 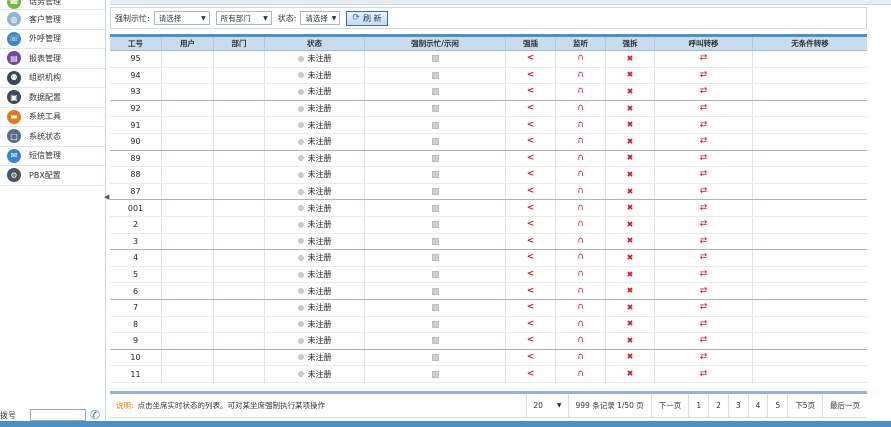 I want to click on next-five-pages-button: 下5页, so click(x=804, y=405).